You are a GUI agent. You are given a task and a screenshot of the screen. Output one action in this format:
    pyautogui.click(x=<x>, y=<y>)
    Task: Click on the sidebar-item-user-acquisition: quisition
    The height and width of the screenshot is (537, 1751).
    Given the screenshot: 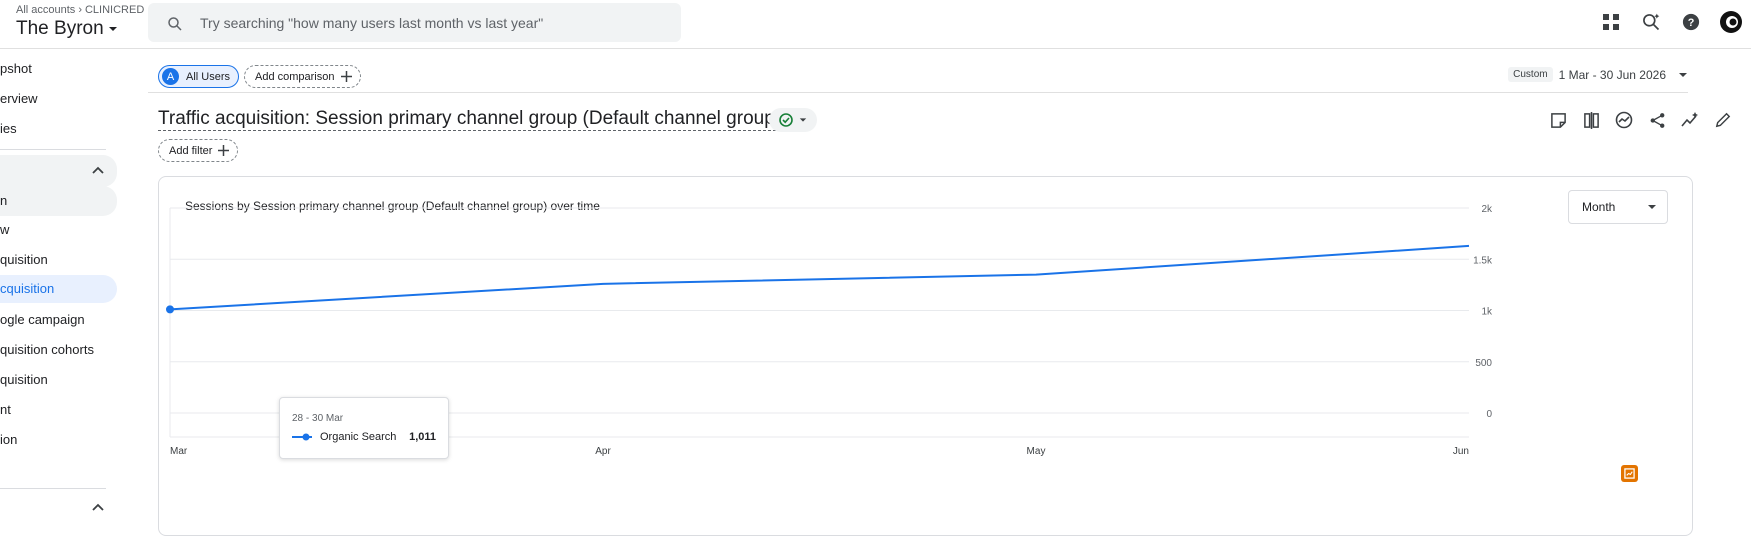 What is the action you would take?
    pyautogui.click(x=24, y=260)
    